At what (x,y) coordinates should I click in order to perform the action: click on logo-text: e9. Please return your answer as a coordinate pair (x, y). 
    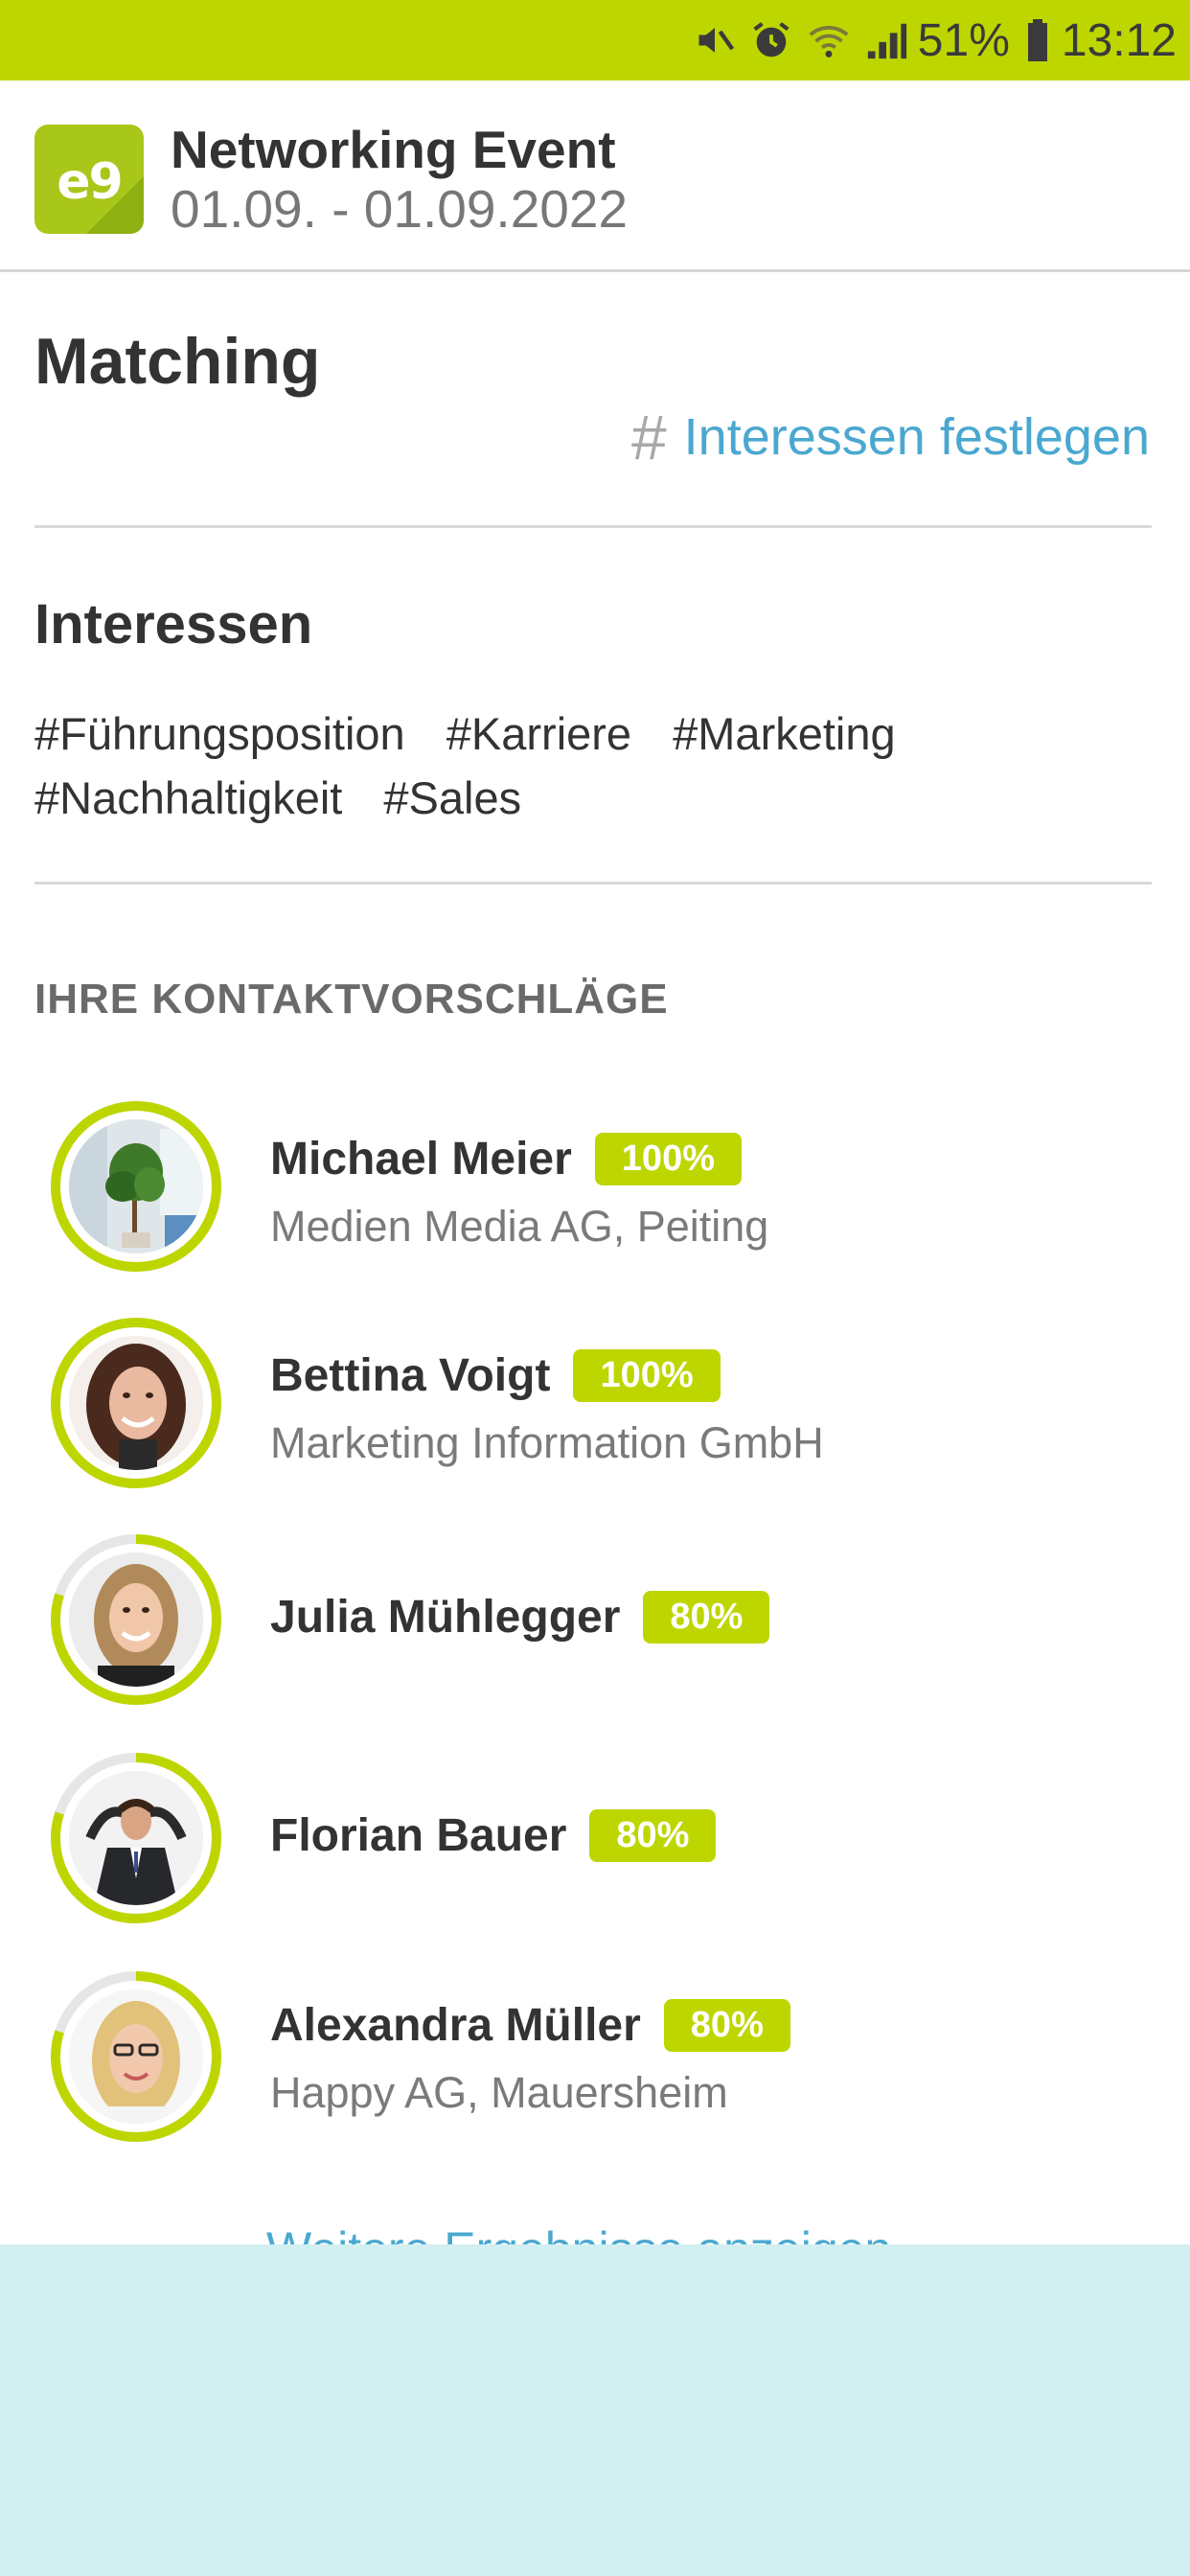
    Looking at the image, I should click on (90, 182).